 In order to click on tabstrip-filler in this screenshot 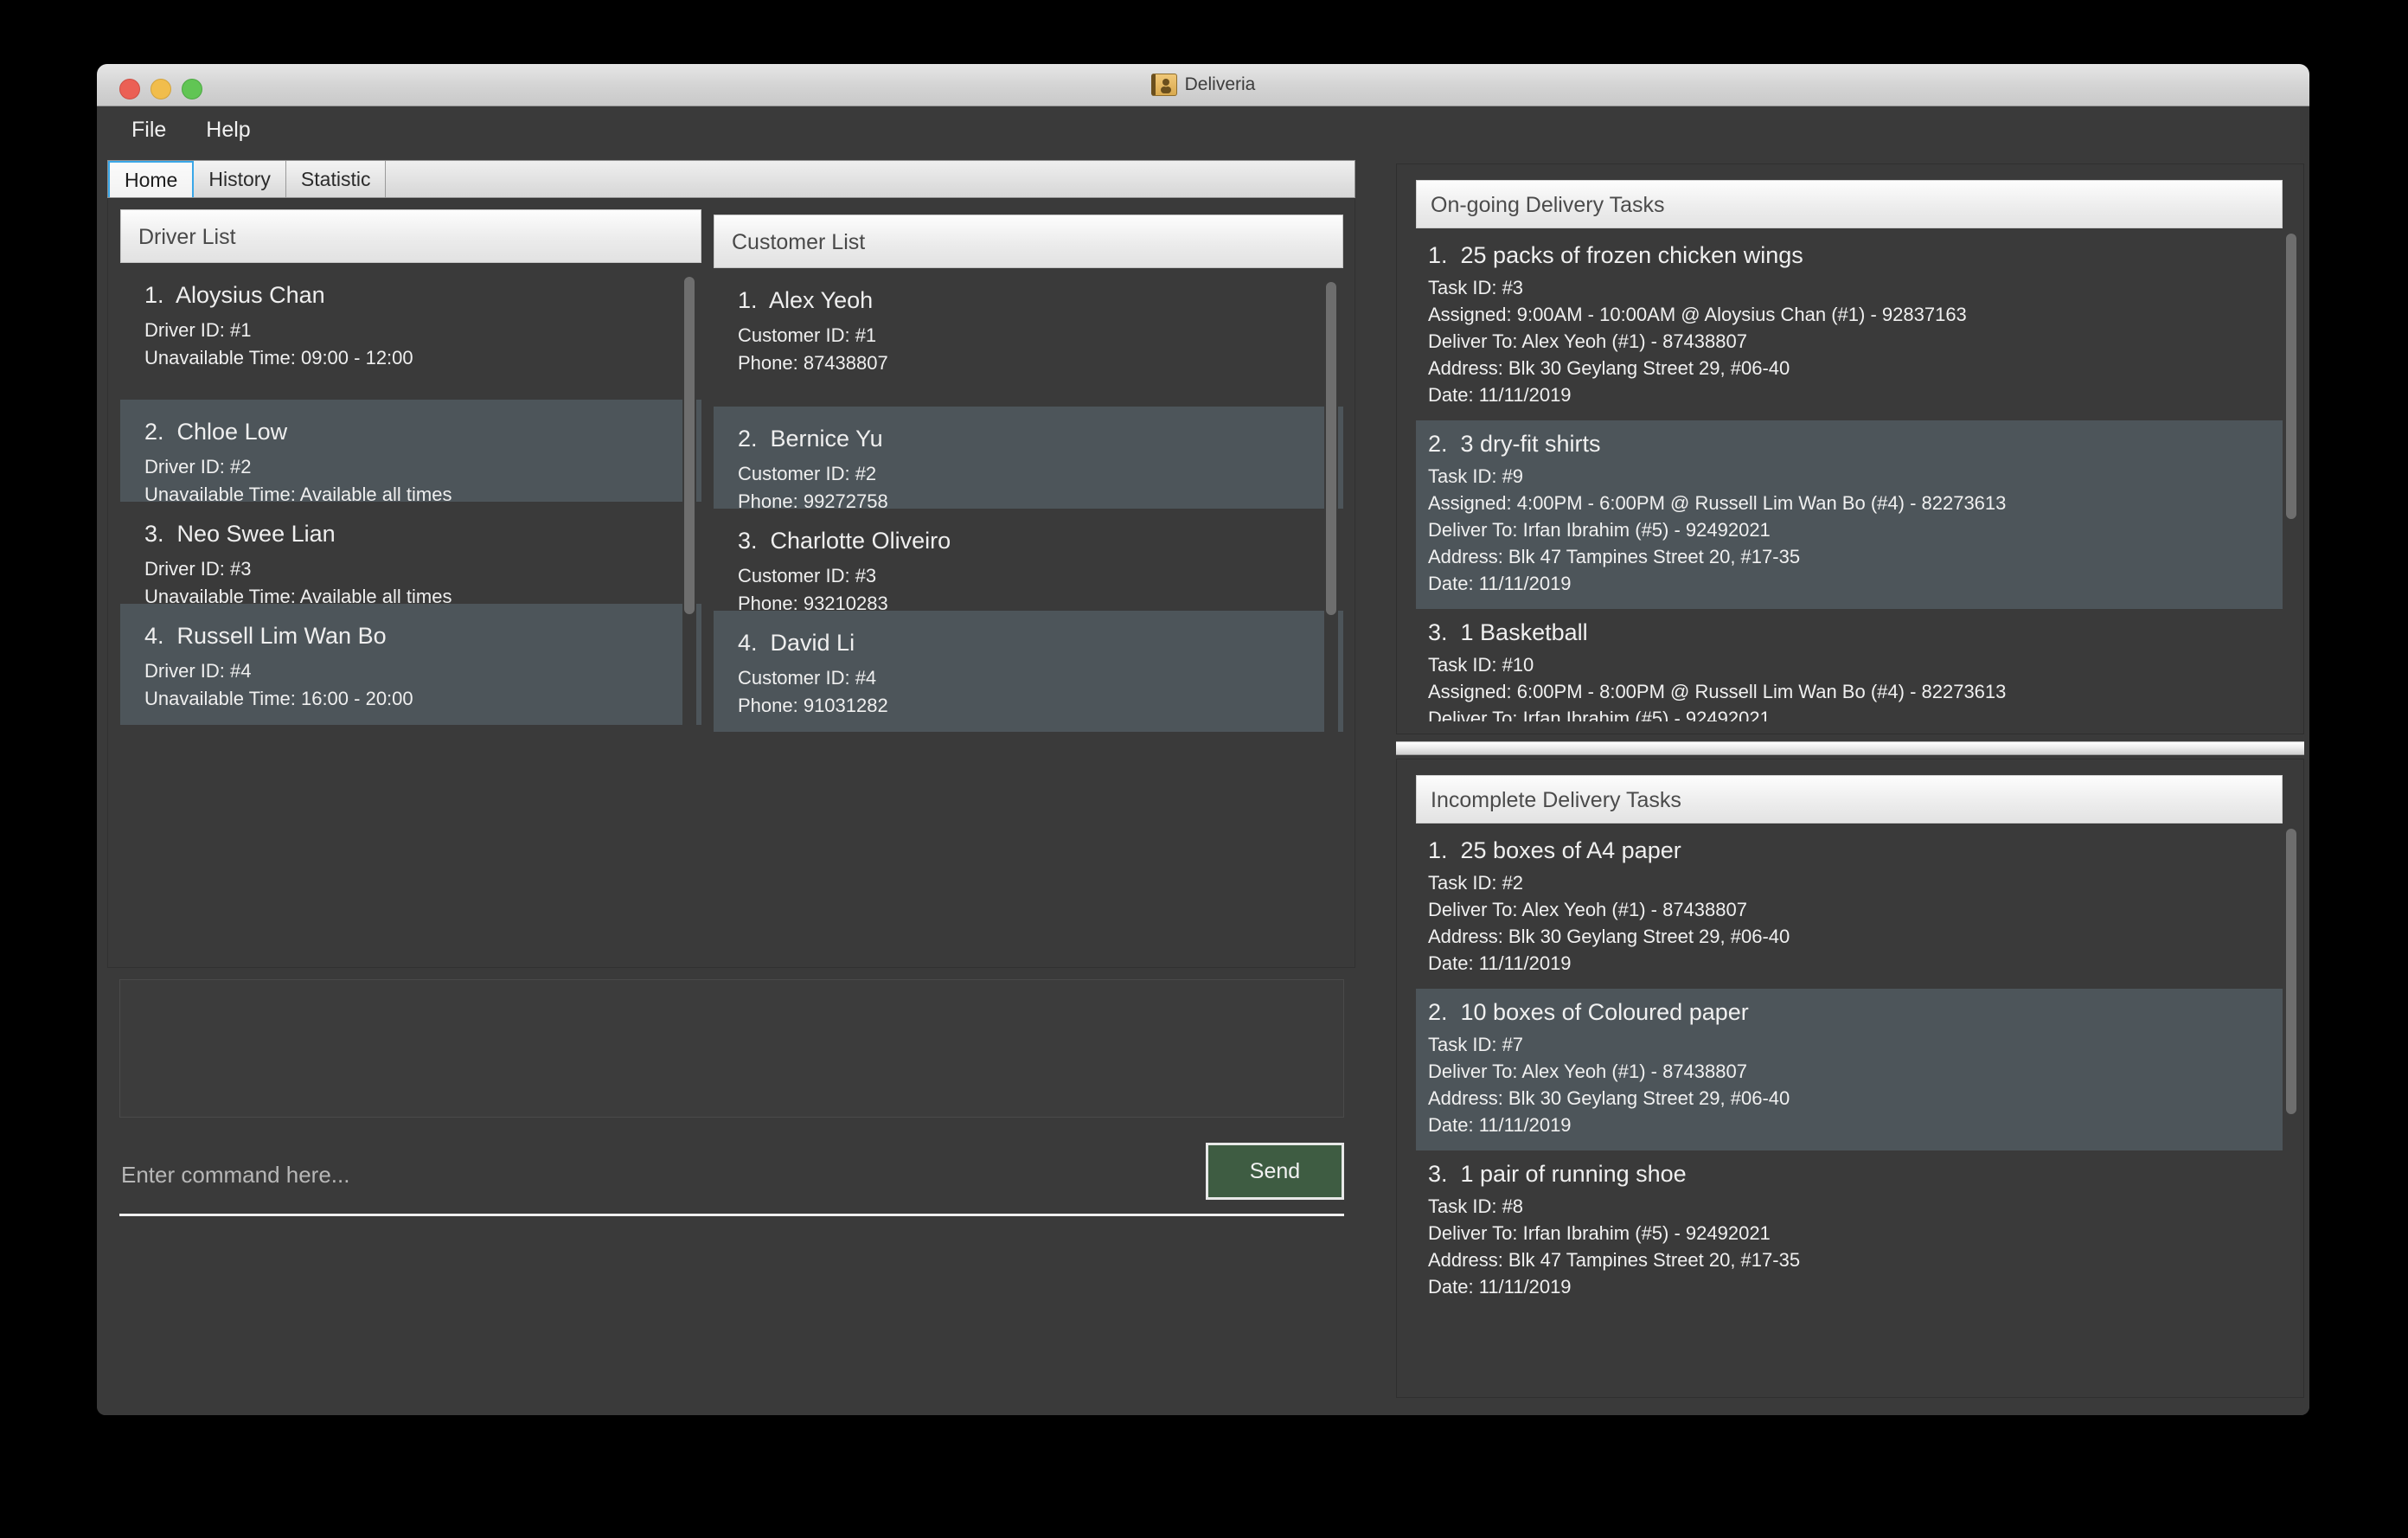, I will do `click(870, 179)`.